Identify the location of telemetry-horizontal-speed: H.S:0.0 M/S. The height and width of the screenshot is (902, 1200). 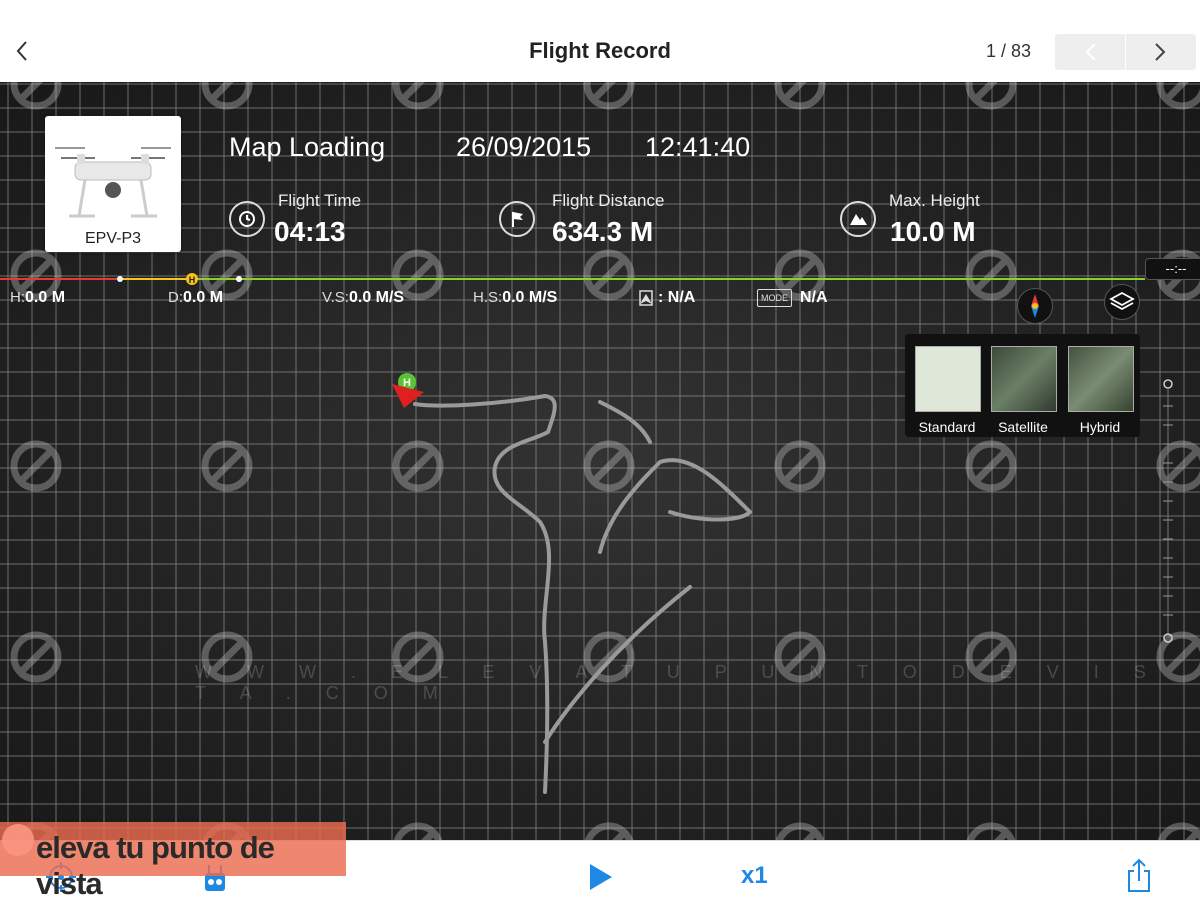
(515, 298).